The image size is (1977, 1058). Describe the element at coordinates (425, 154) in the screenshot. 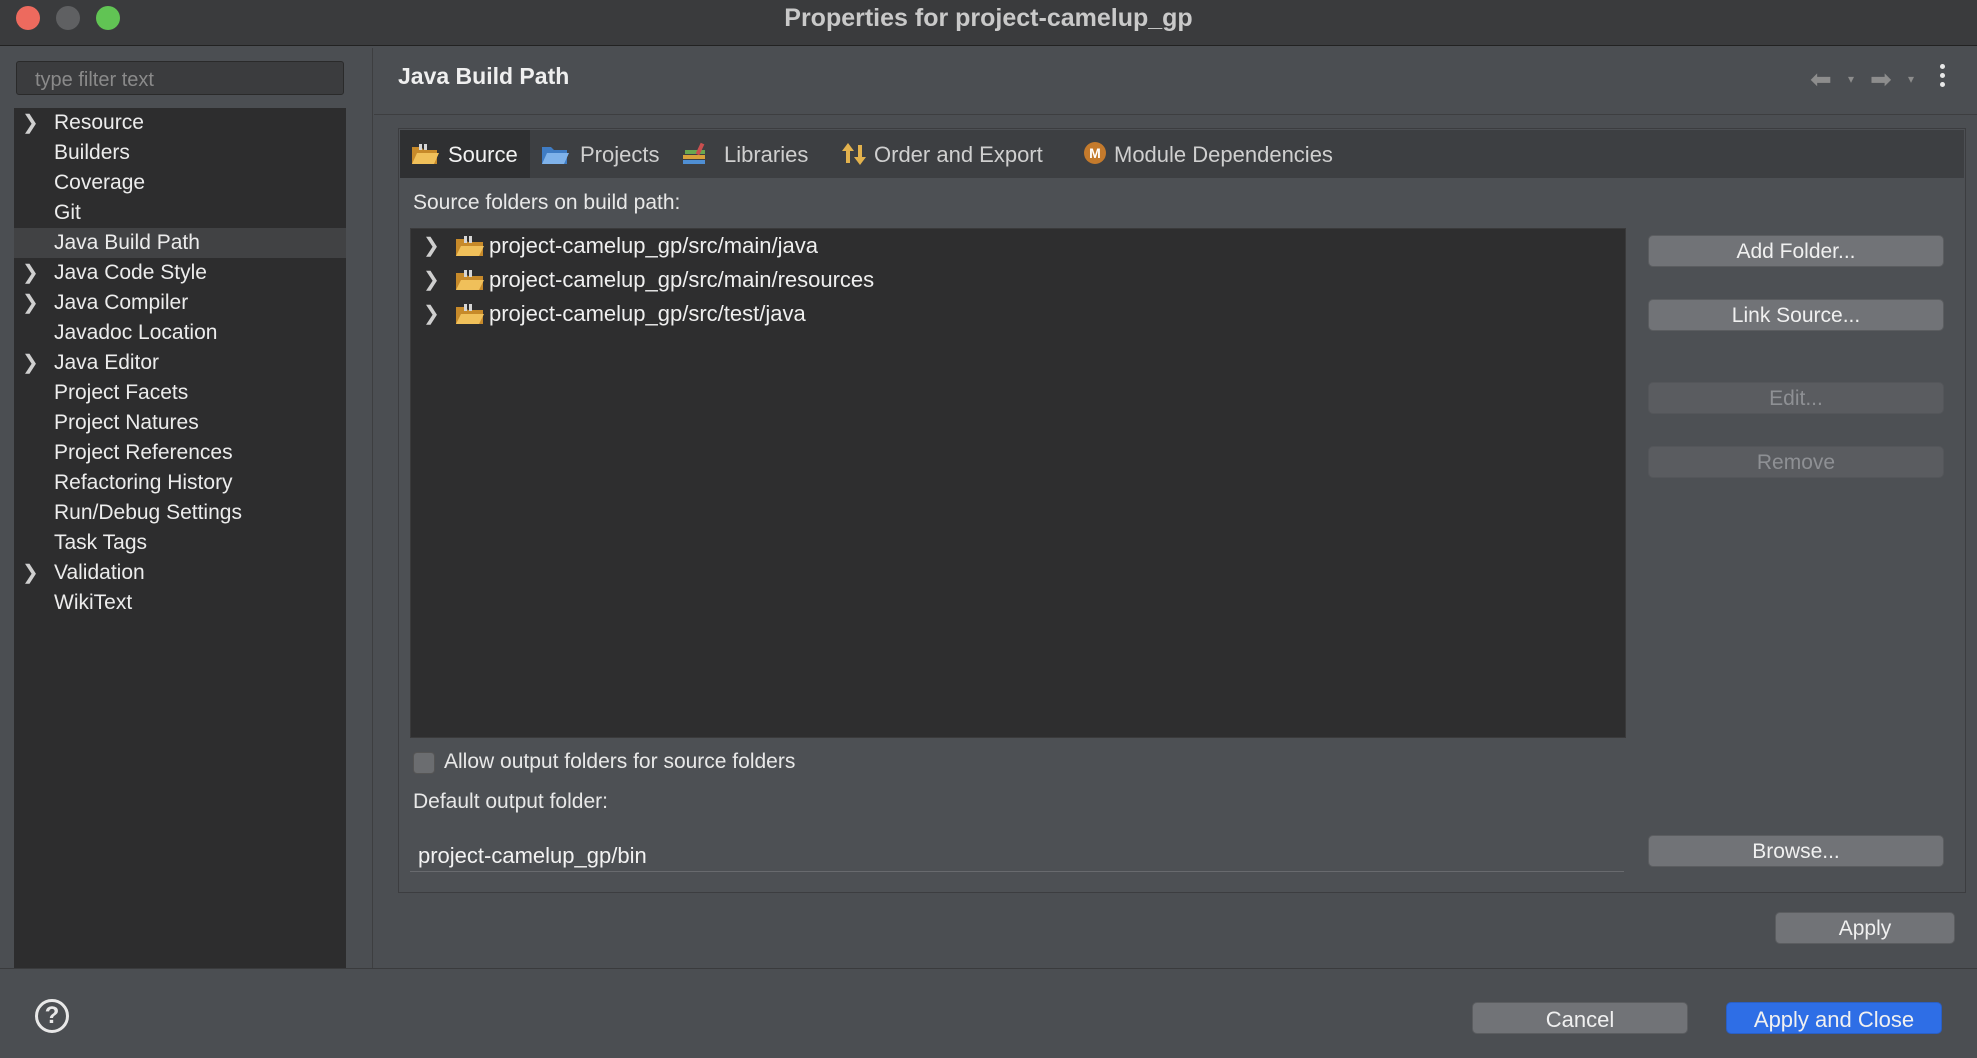

I see `source-folder-icon` at that location.